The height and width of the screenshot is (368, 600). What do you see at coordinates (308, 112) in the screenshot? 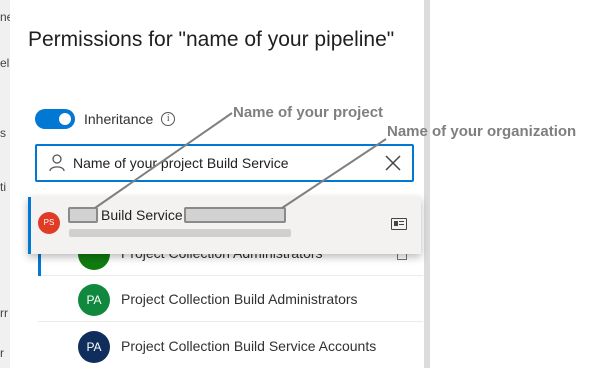
I see `annotation-project: Name of your project` at bounding box center [308, 112].